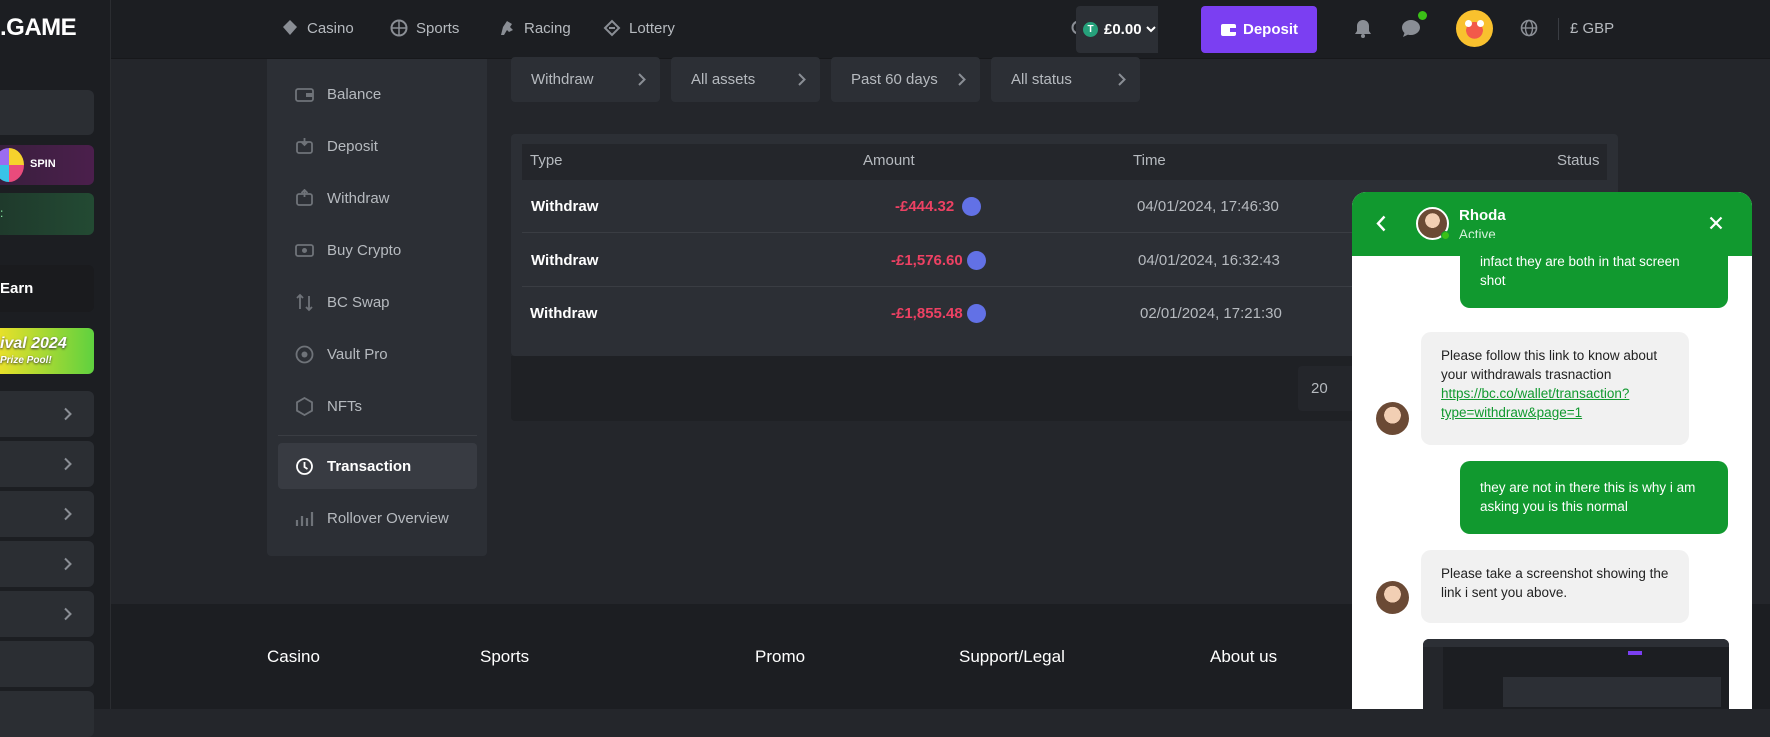 This screenshot has width=1770, height=737. I want to click on chat-message-outgoing: infact they are both in that screen shot, so click(1594, 273).